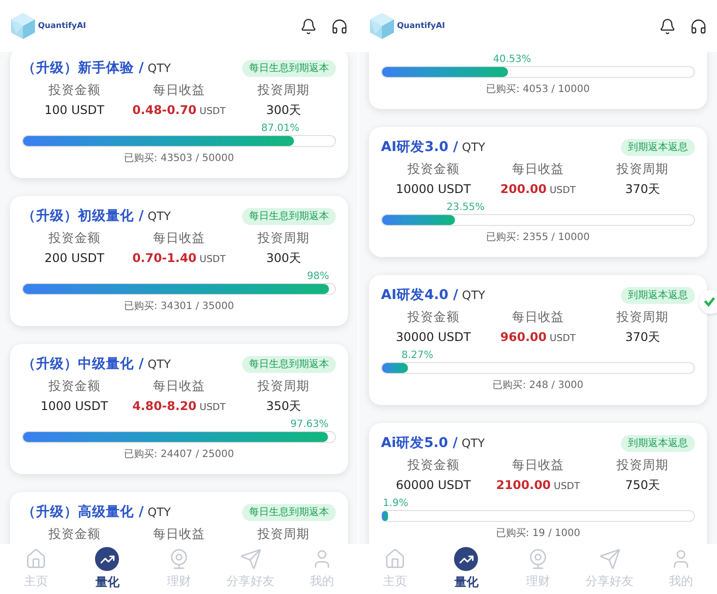  I want to click on product-title: （升级）中级量化 /, so click(83, 364).